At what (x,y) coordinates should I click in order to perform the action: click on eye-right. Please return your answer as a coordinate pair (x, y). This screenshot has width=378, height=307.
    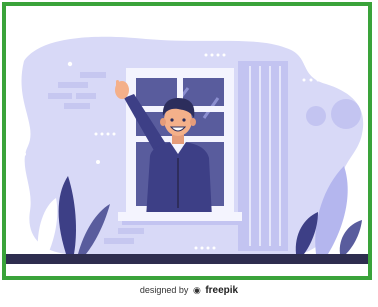
    Looking at the image, I should click on (184, 120).